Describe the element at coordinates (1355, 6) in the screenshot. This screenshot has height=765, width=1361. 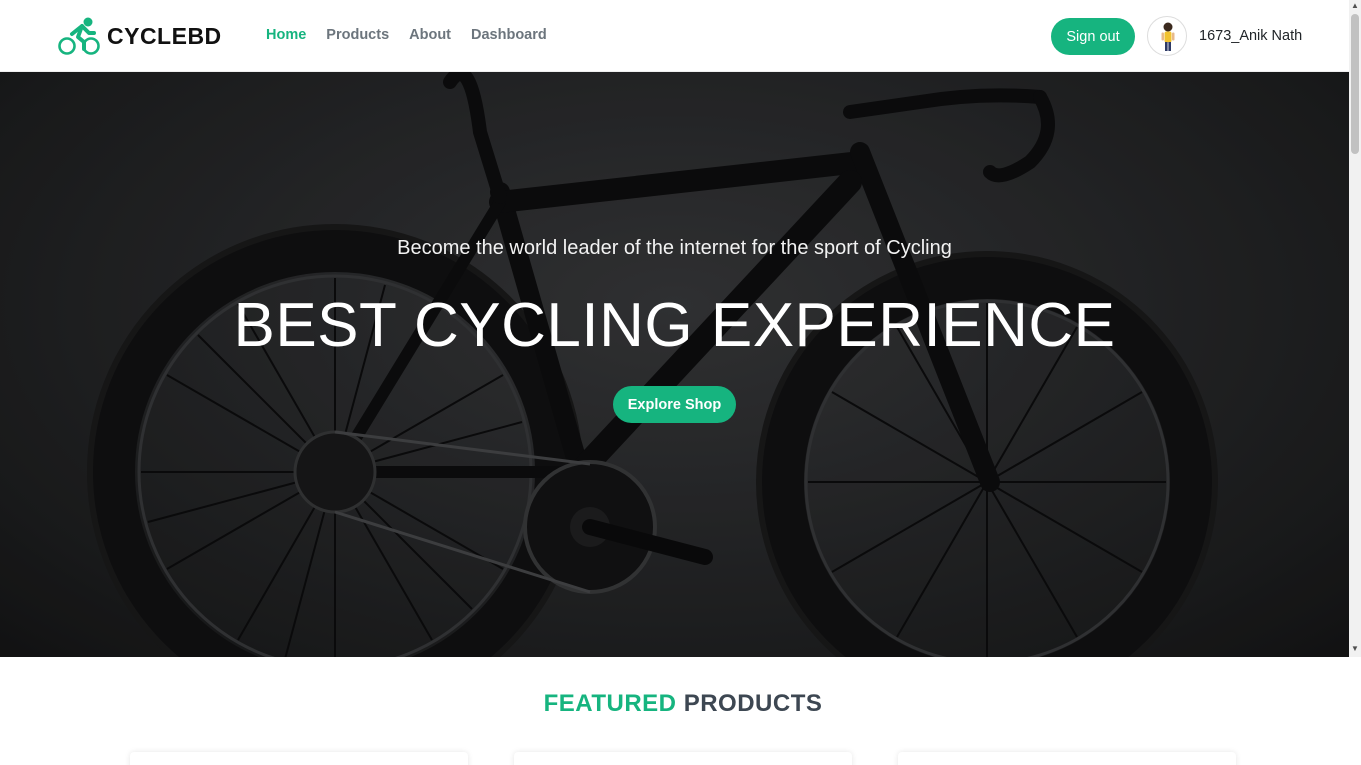
I see `scroll-up-arrow-icon: ▲` at that location.